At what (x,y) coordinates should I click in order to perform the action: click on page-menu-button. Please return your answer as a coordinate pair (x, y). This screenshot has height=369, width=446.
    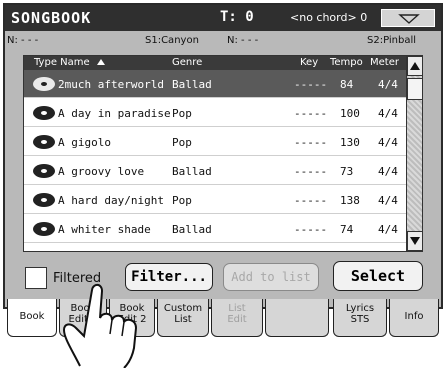
    Looking at the image, I should click on (408, 18).